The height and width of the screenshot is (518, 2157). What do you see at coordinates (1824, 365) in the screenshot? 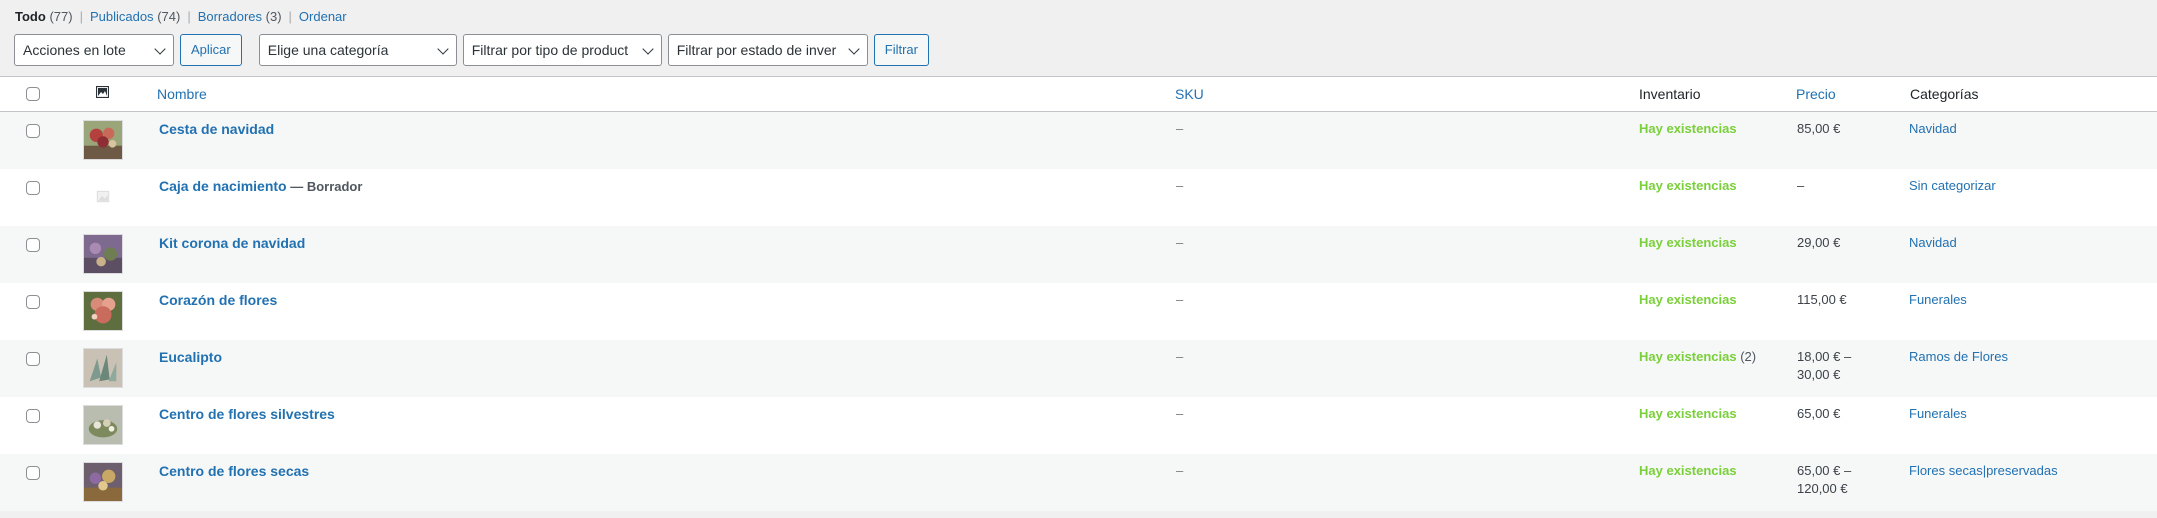
I see `product-price: 18,00 € – 30,00 €` at bounding box center [1824, 365].